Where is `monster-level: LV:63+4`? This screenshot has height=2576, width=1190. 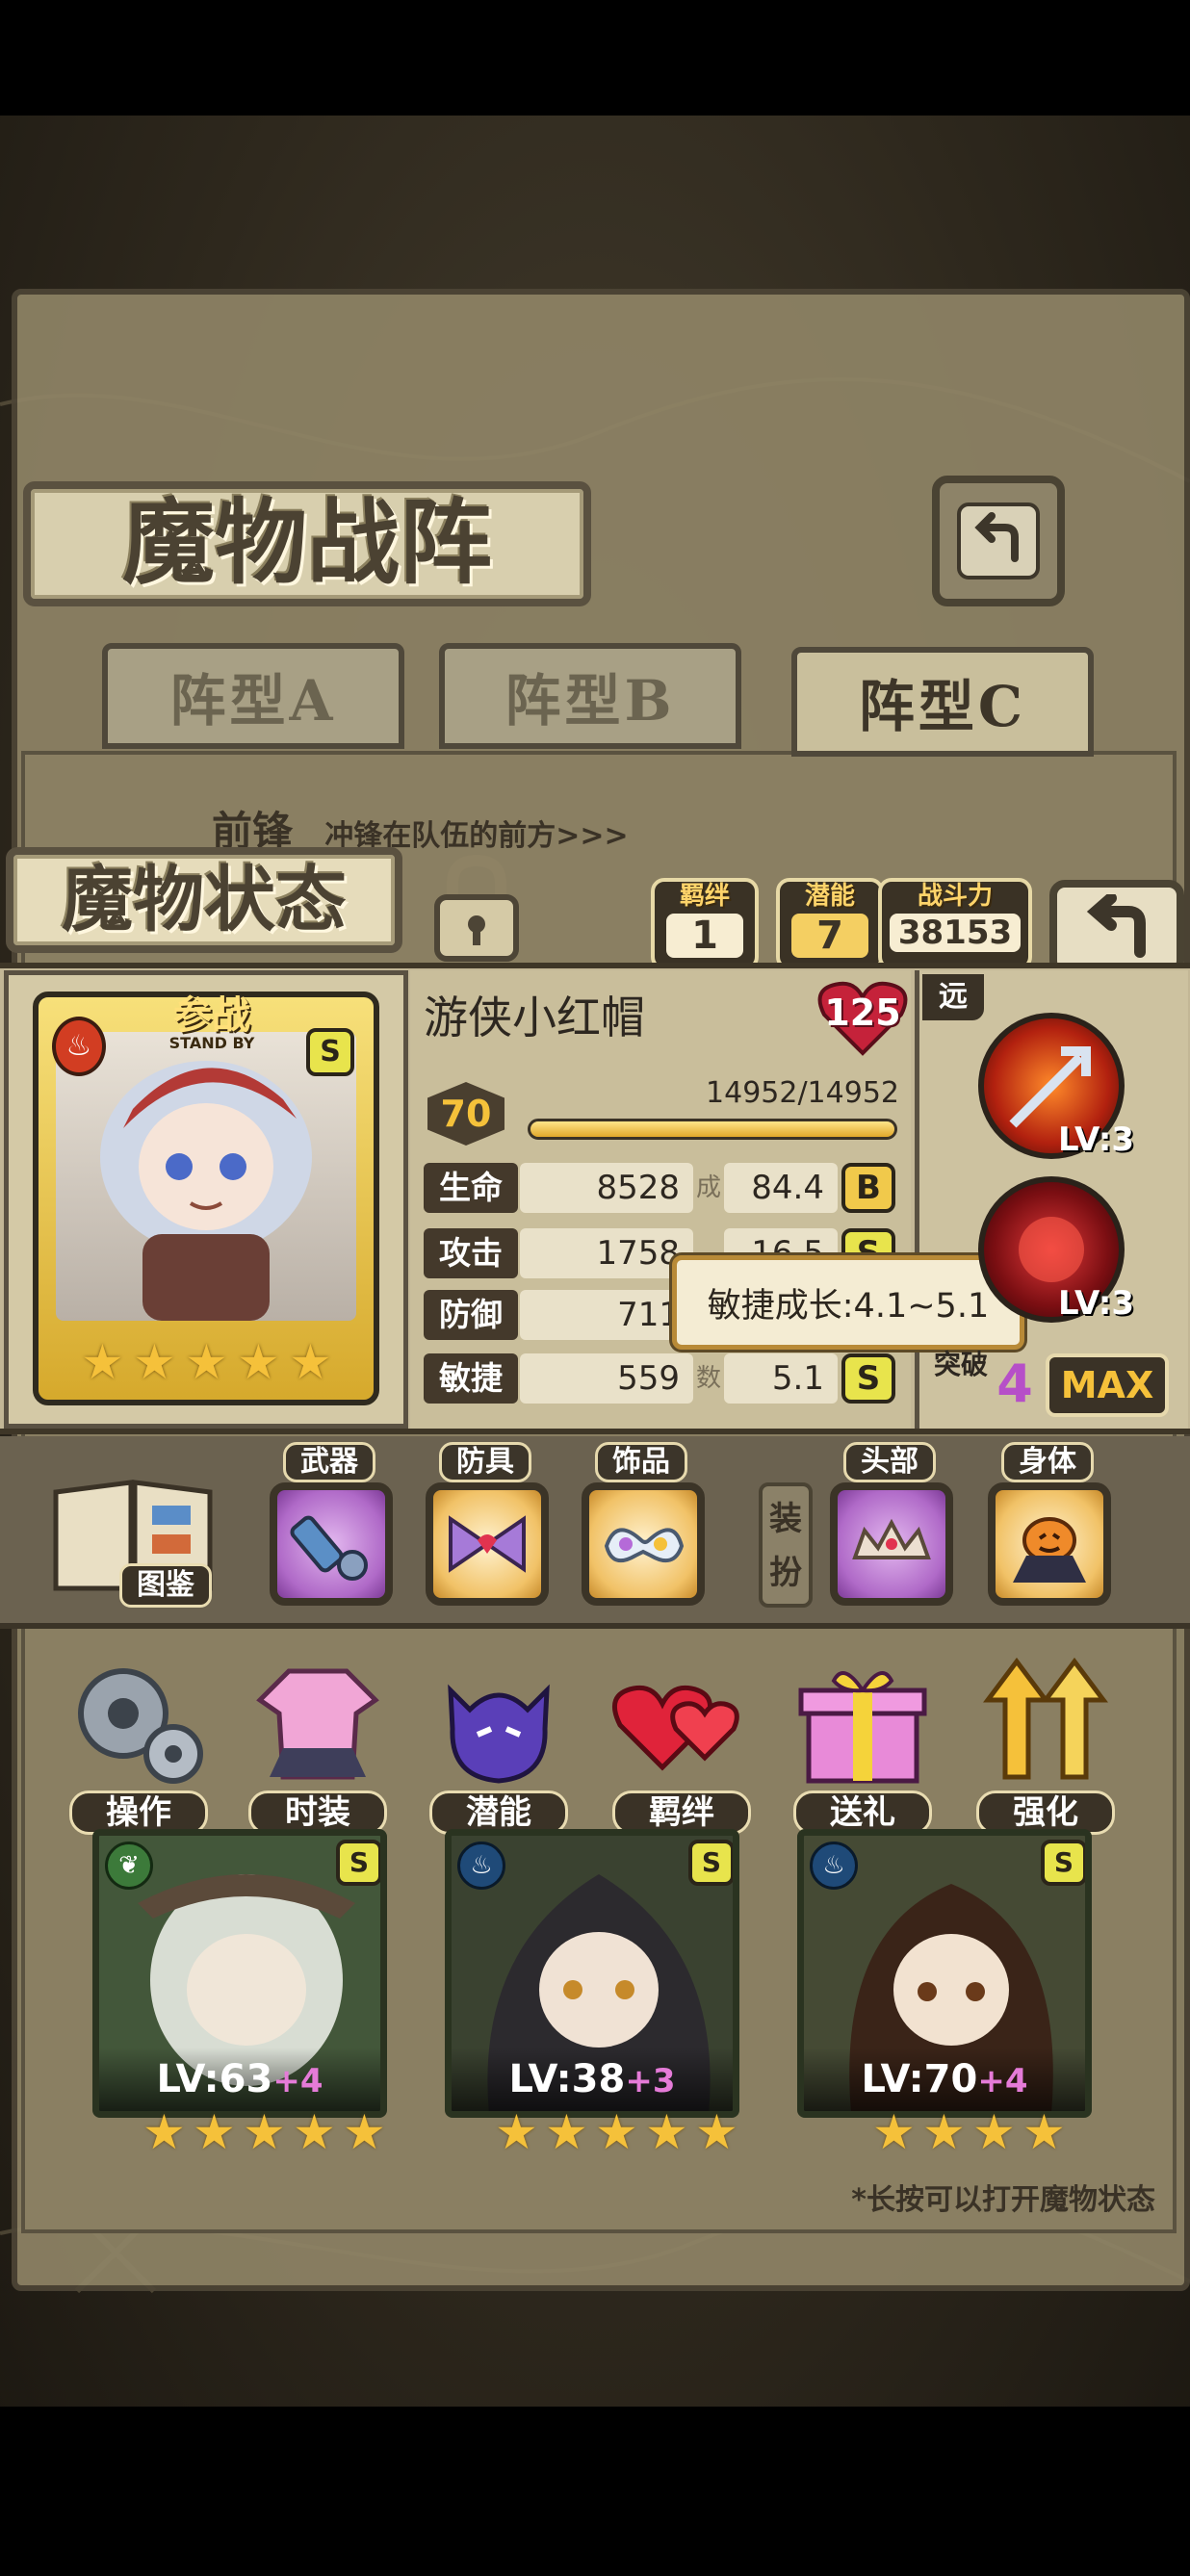 monster-level: LV:63+4 is located at coordinates (240, 2079).